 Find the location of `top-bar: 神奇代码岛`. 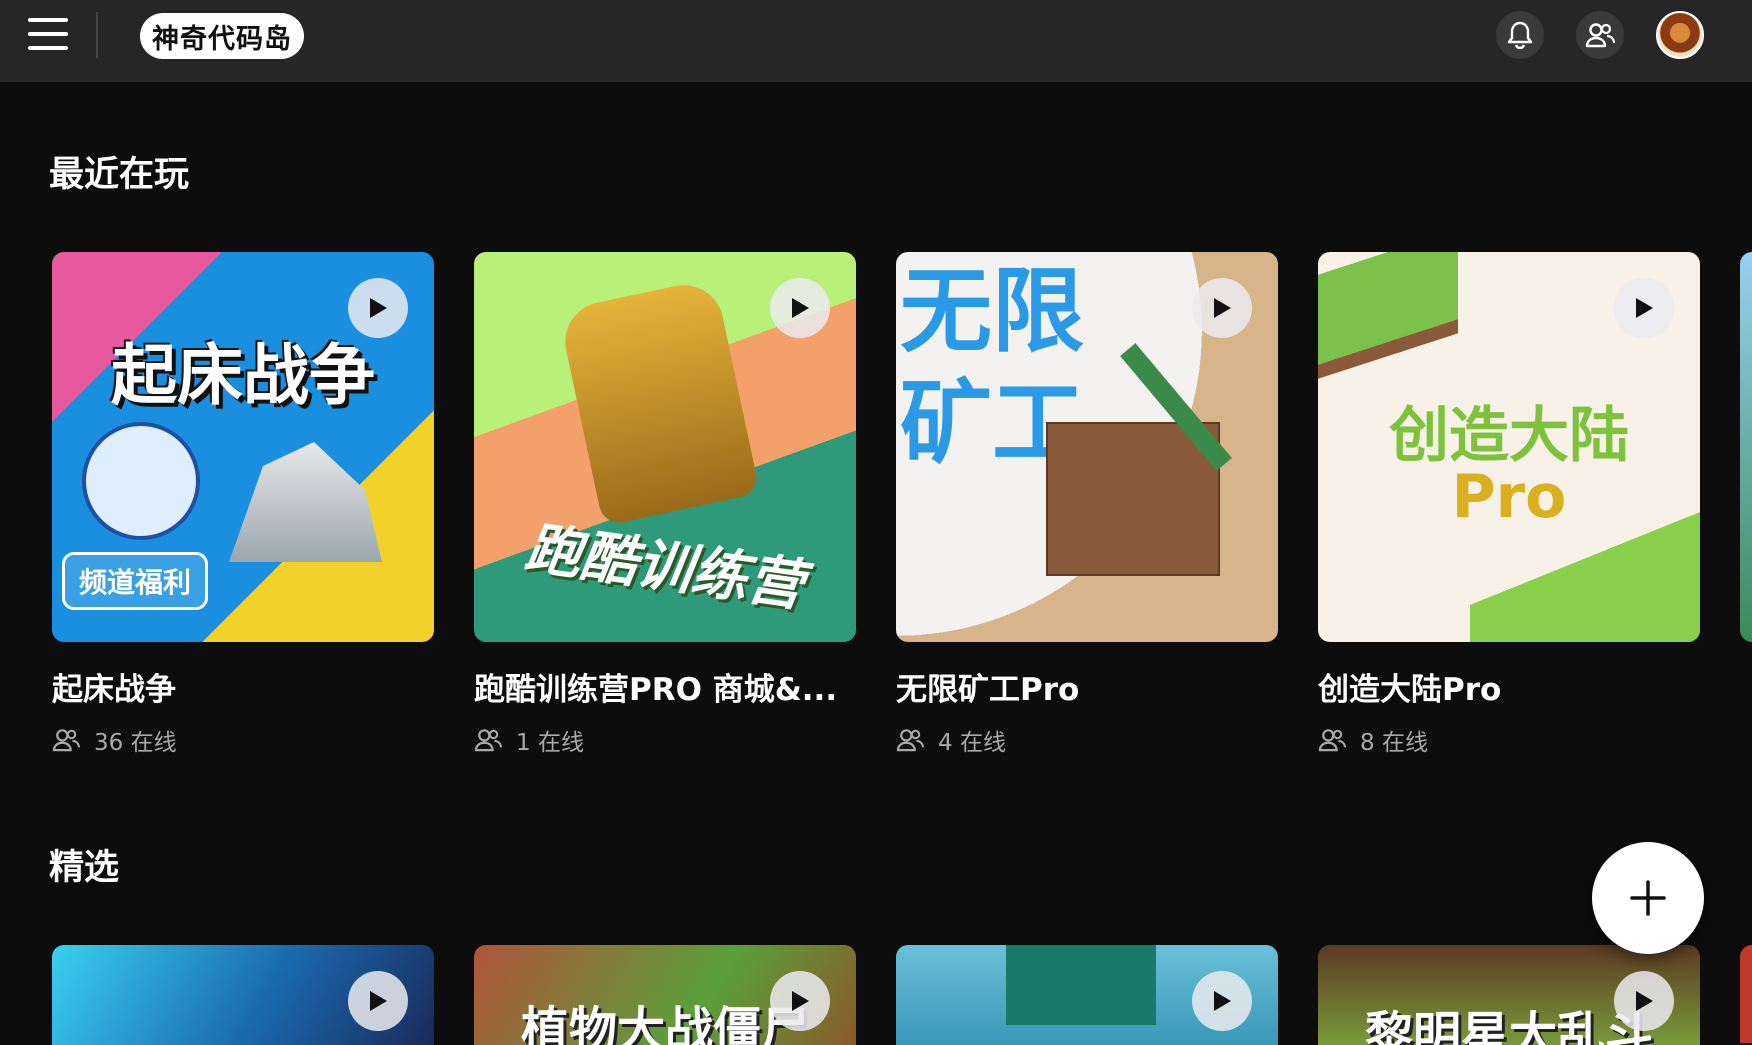

top-bar: 神奇代码岛 is located at coordinates (876, 41).